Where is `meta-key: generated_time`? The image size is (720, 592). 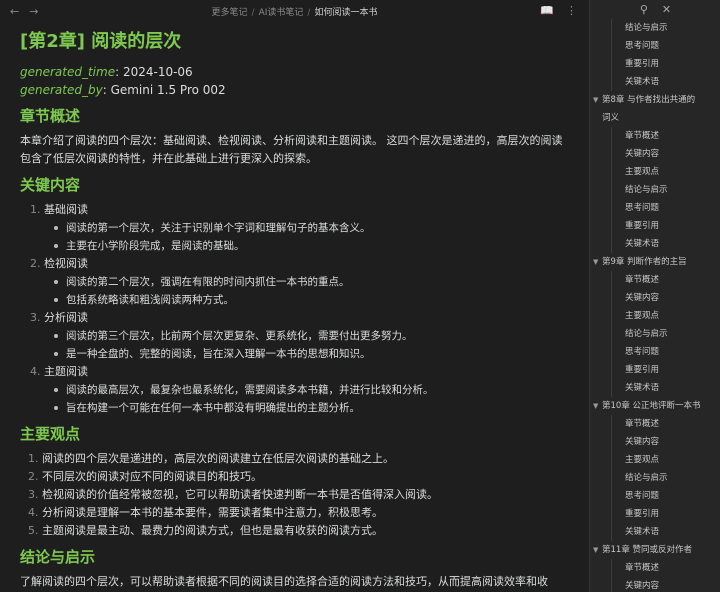
meta-key: generated_time is located at coordinates (68, 72).